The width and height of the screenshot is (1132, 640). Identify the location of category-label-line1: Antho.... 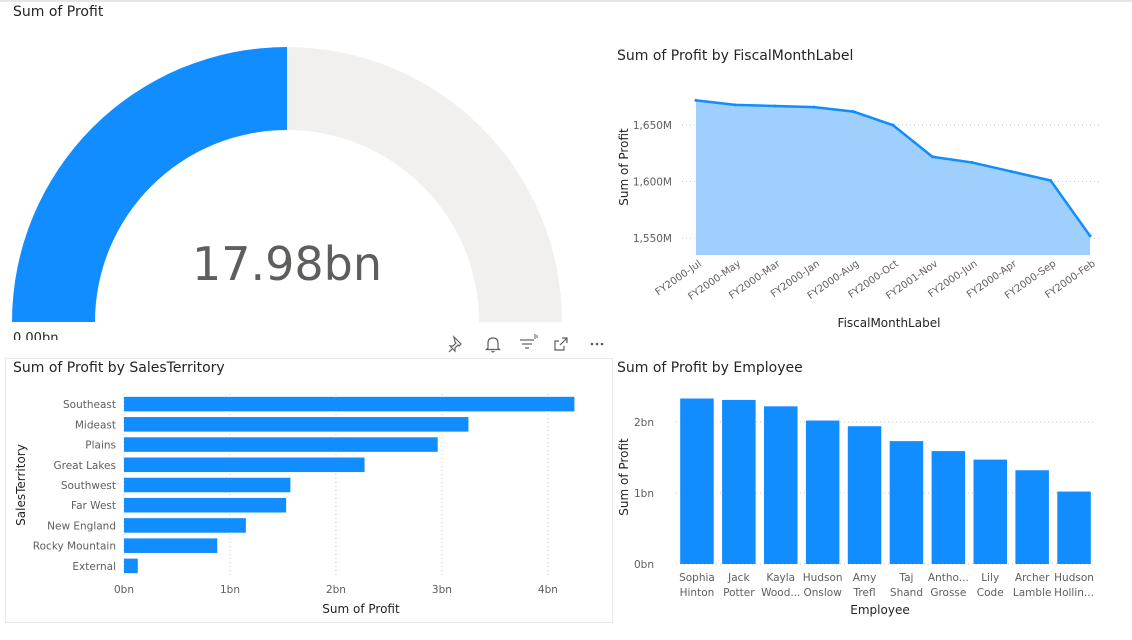
(948, 578).